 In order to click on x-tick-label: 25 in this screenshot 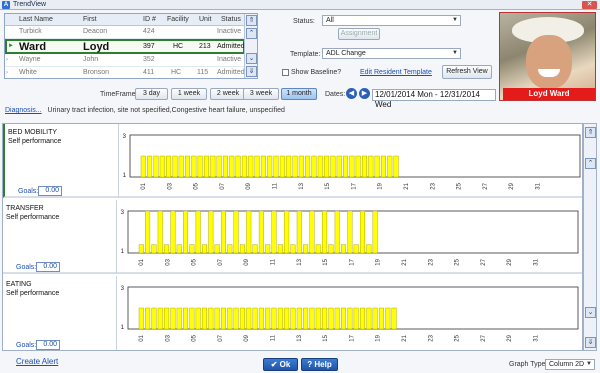, I will do `click(458, 261)`.